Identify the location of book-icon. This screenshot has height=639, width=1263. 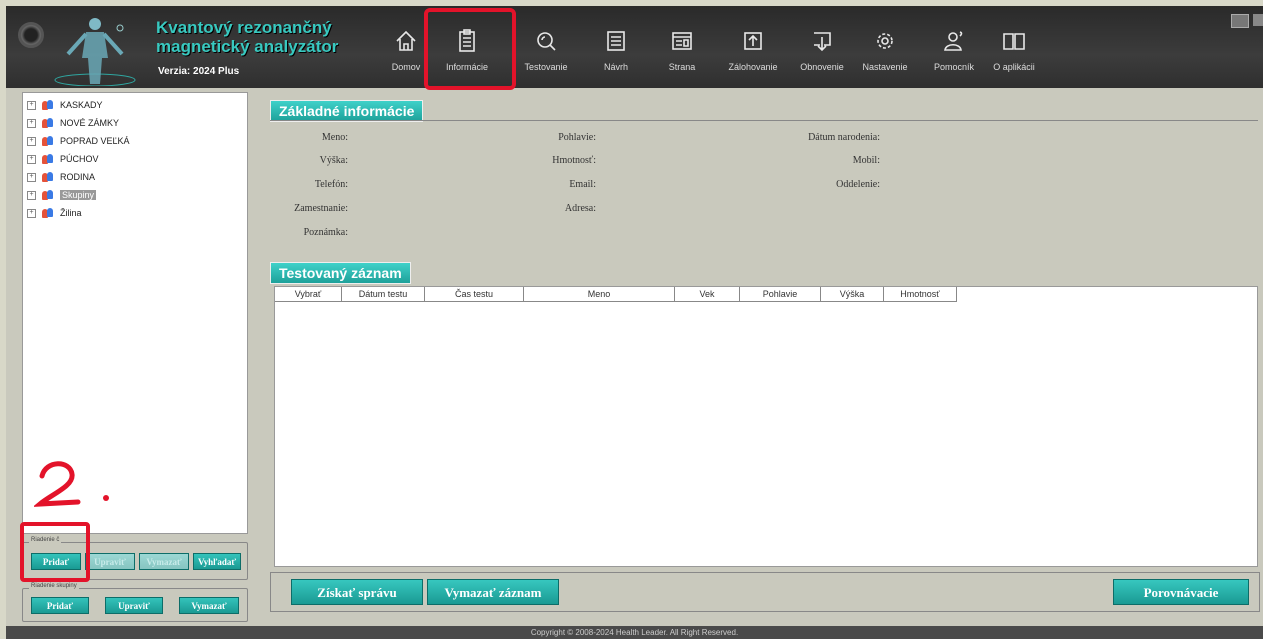
(1014, 41).